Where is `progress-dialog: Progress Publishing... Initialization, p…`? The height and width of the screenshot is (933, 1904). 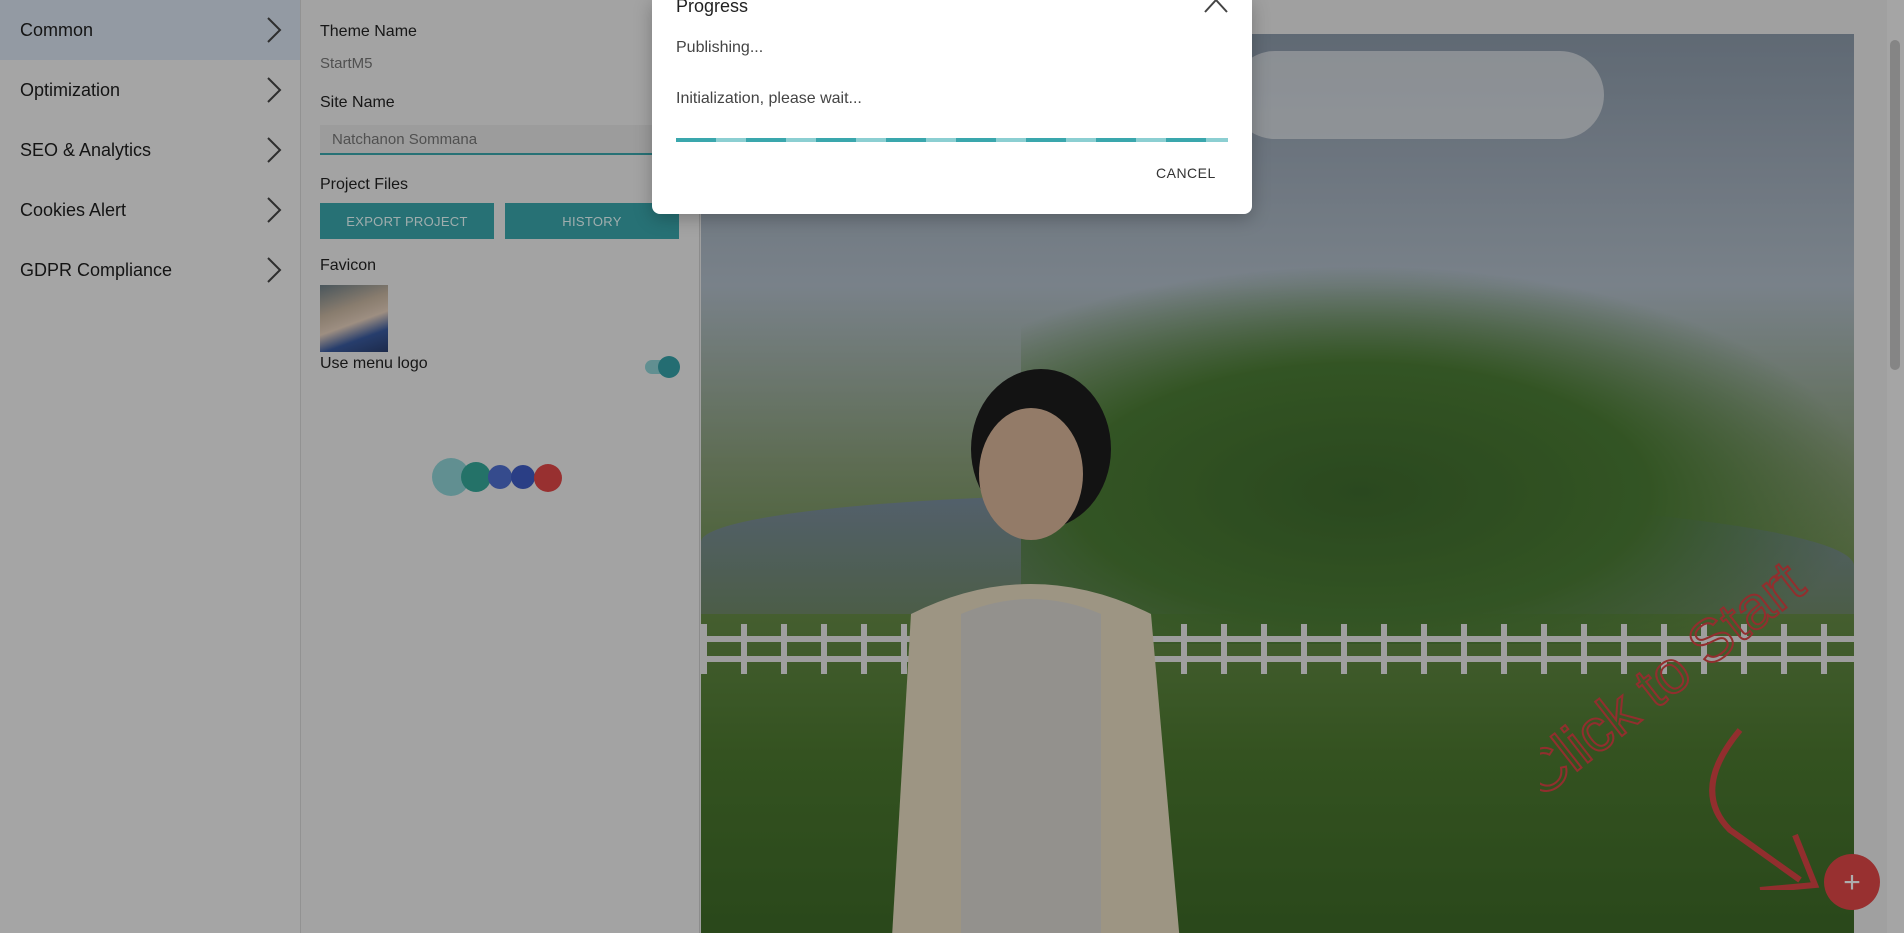
progress-dialog: Progress Publishing... Initialization, p… is located at coordinates (952, 107).